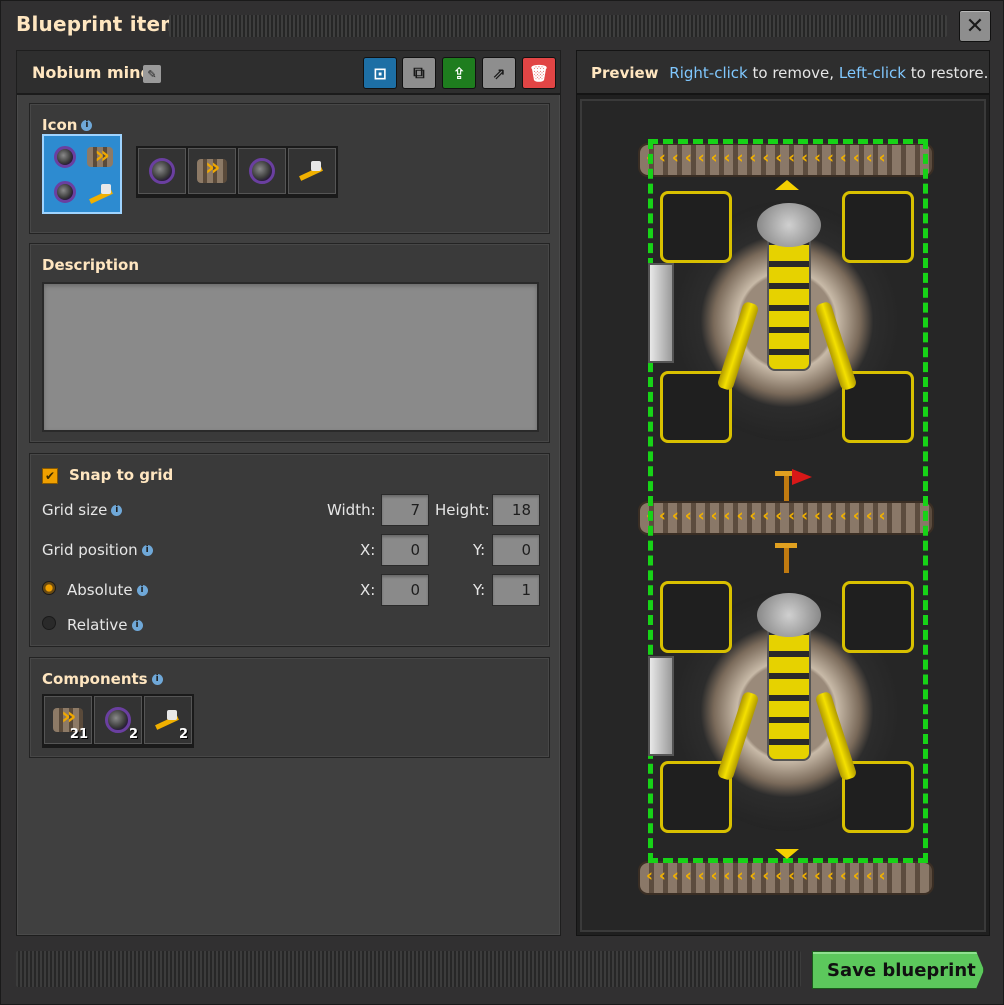 The height and width of the screenshot is (1005, 1004). Describe the element at coordinates (168, 720) in the screenshot. I see `component-inserter: 2` at that location.